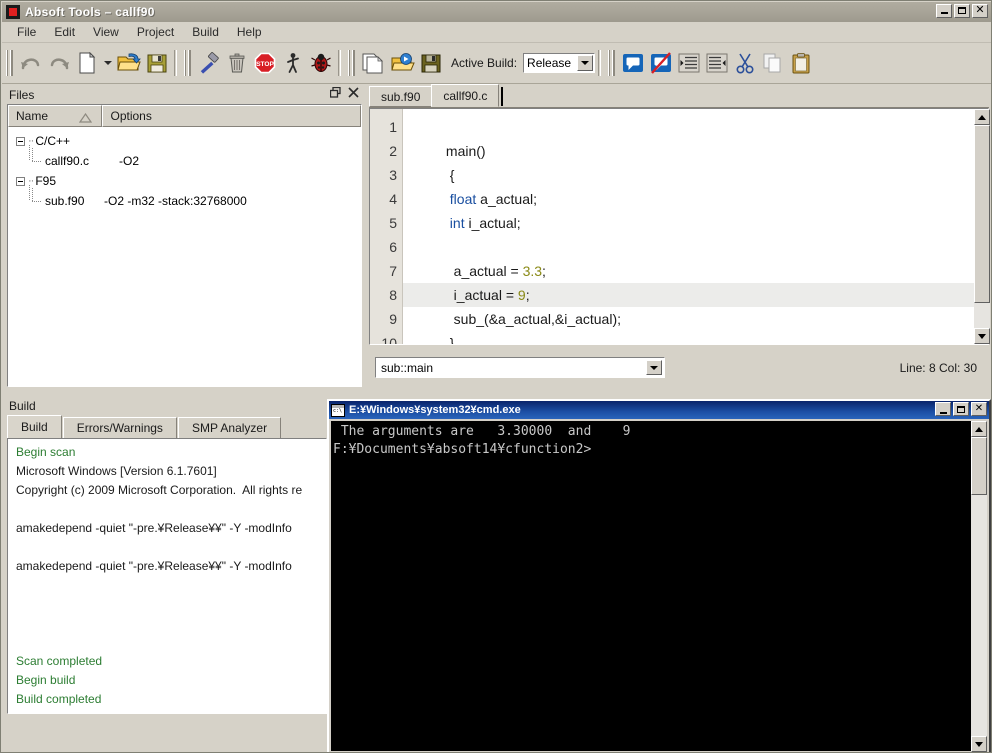 The width and height of the screenshot is (992, 753). I want to click on menu-view: View, so click(106, 32).